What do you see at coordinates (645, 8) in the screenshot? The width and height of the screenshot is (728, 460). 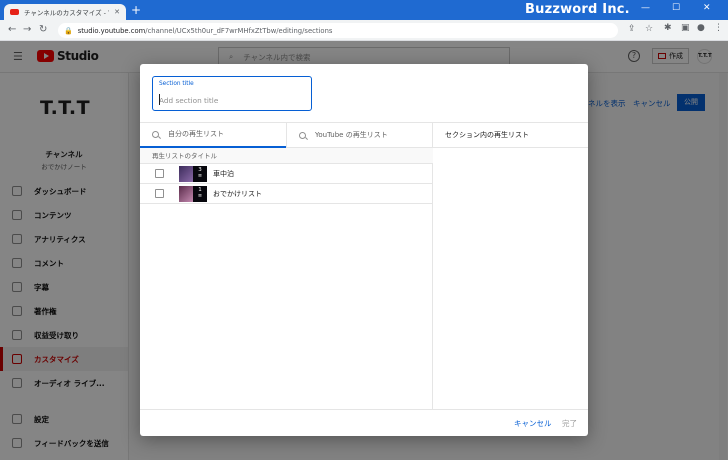 I see `minimize-icon: —` at bounding box center [645, 8].